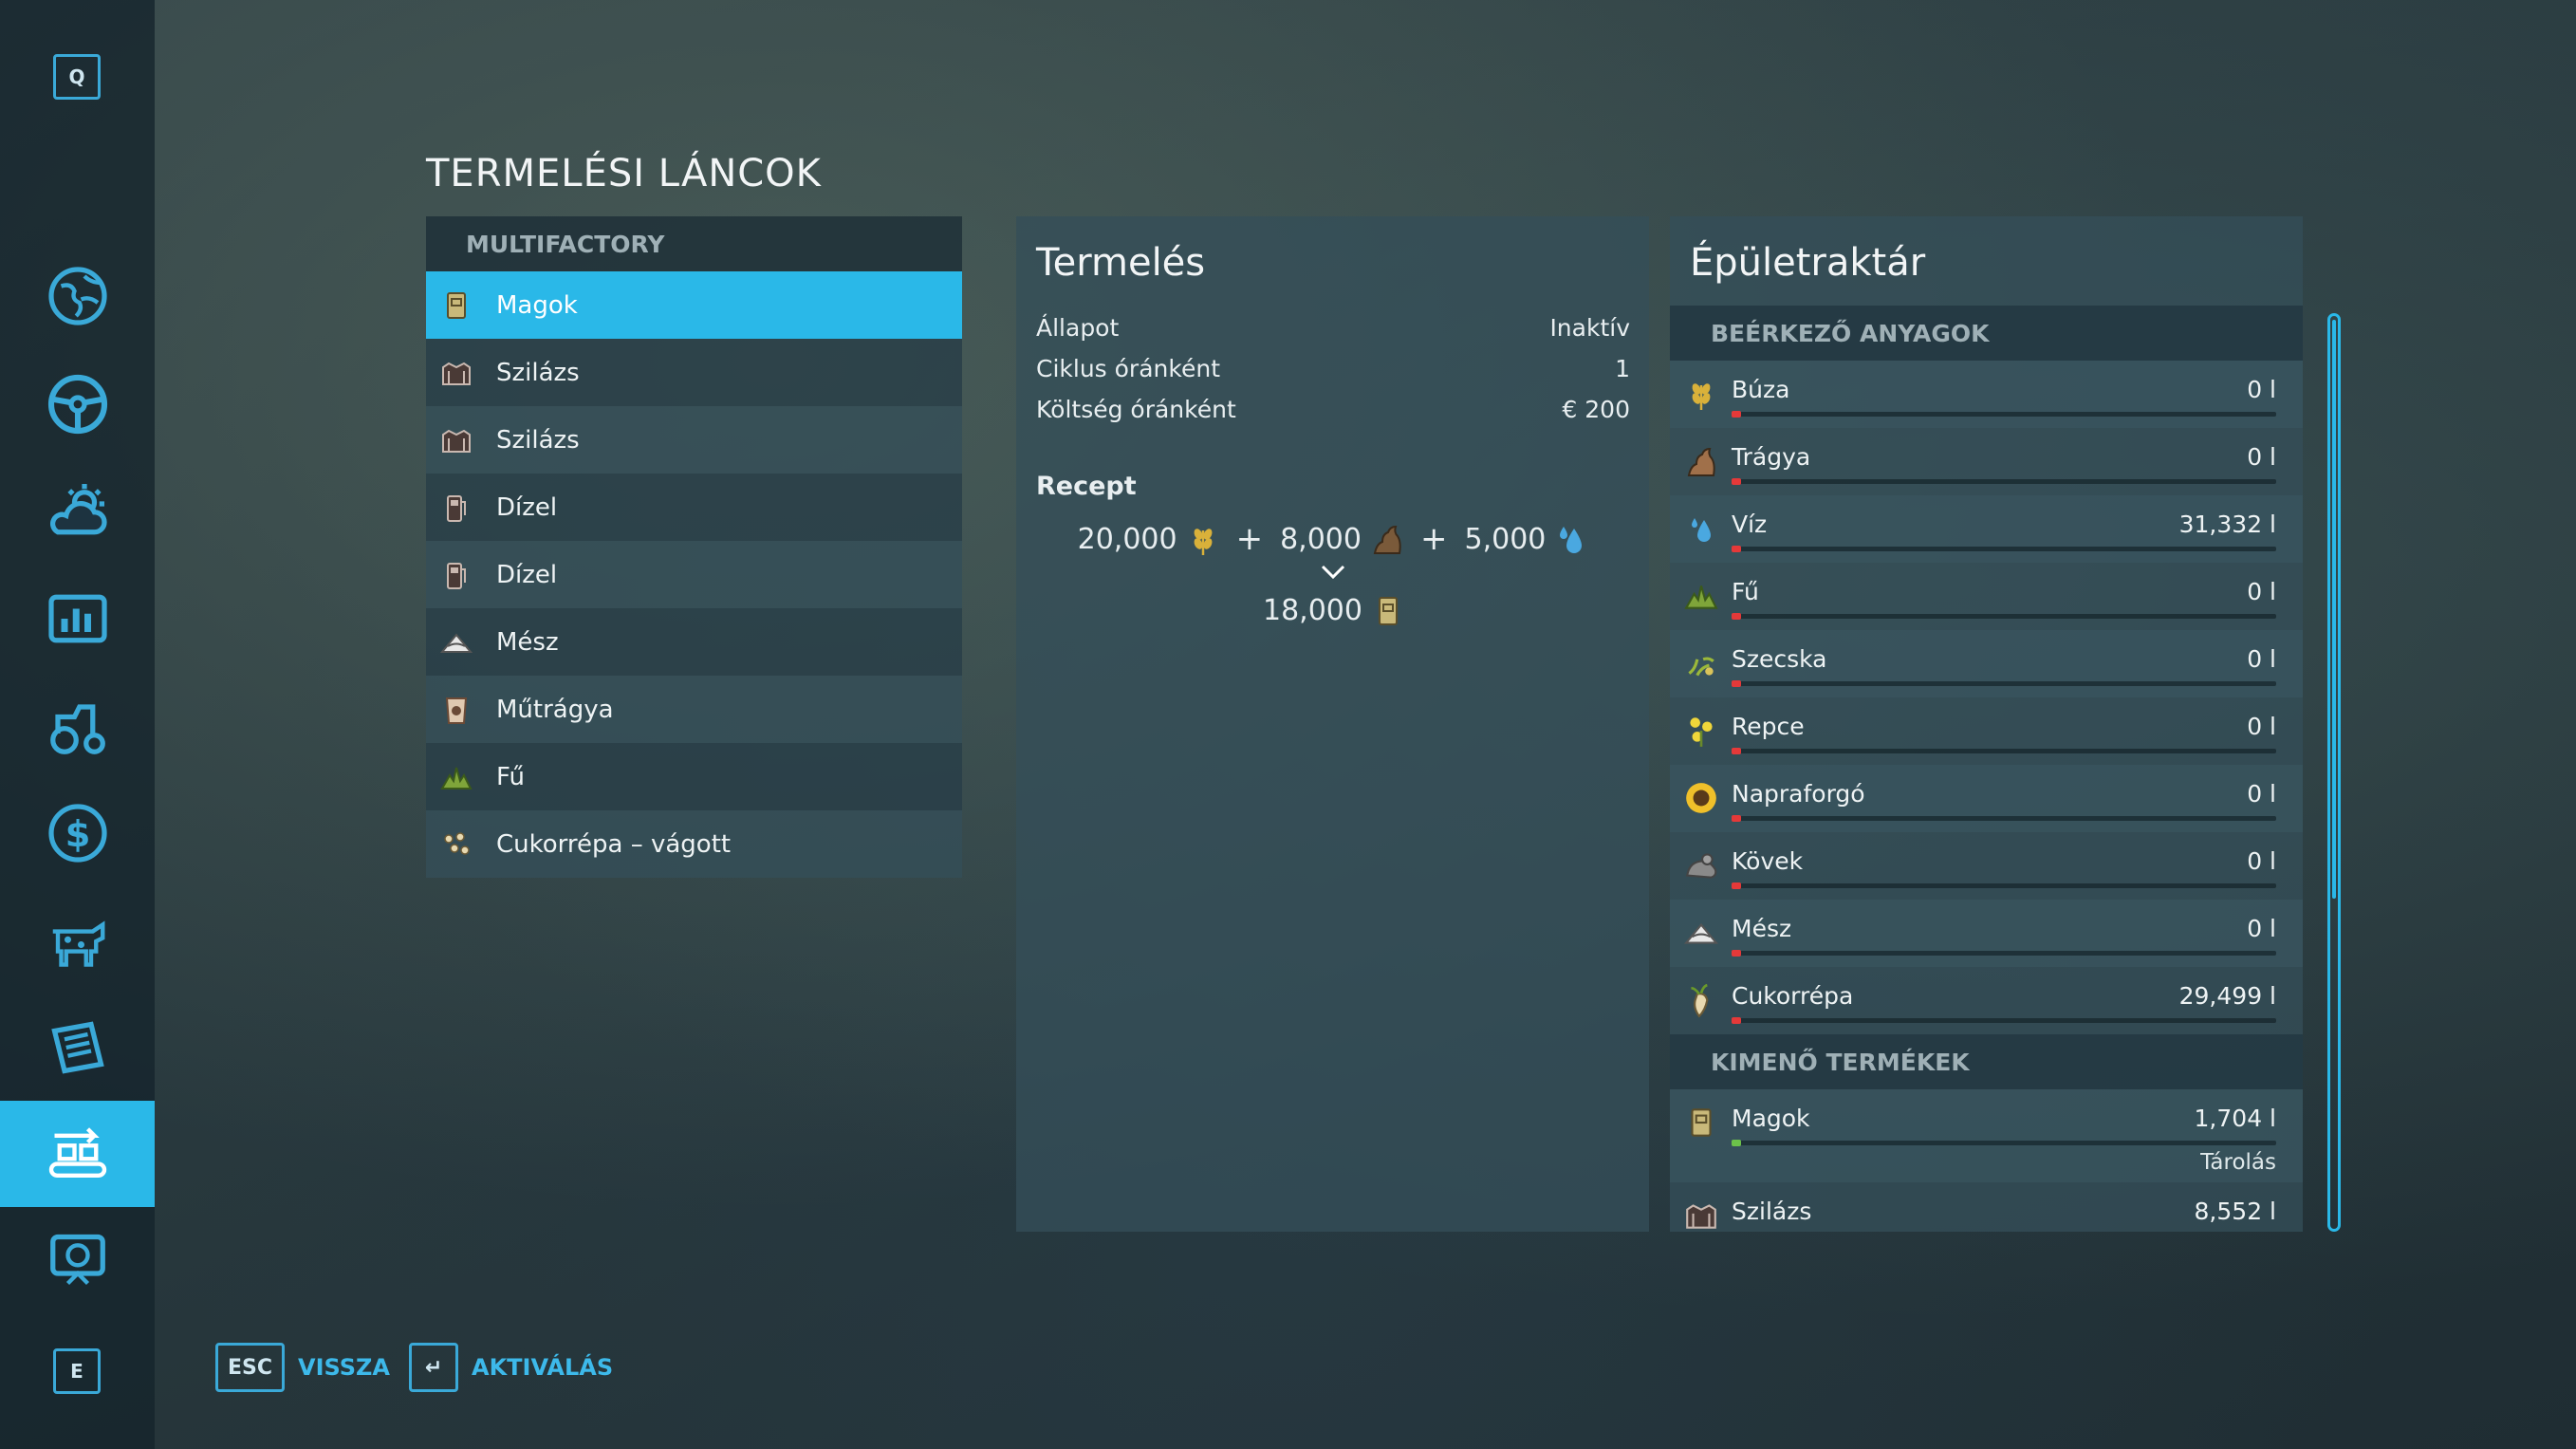  What do you see at coordinates (456, 441) in the screenshot?
I see `silage-icon` at bounding box center [456, 441].